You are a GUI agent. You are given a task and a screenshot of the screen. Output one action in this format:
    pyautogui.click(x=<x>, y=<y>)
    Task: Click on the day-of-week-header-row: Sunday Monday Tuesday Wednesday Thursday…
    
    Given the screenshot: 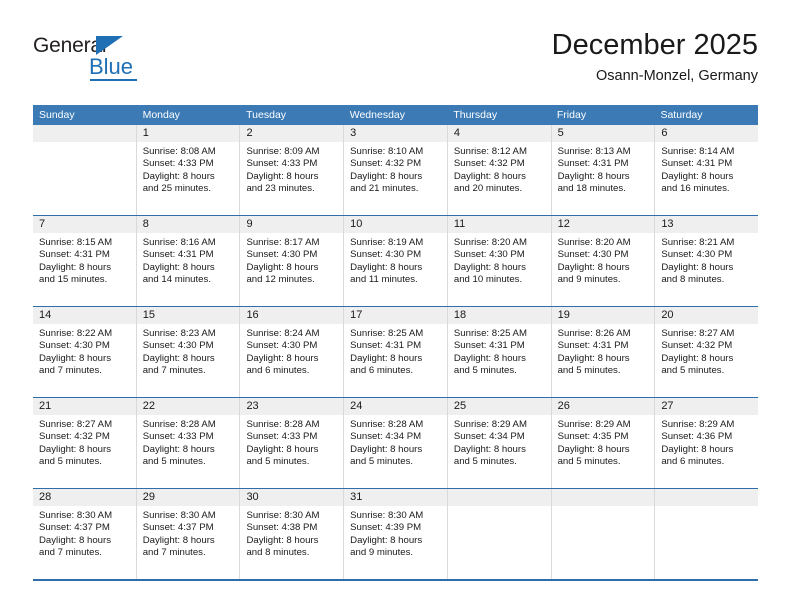 What is the action you would take?
    pyautogui.click(x=395, y=115)
    